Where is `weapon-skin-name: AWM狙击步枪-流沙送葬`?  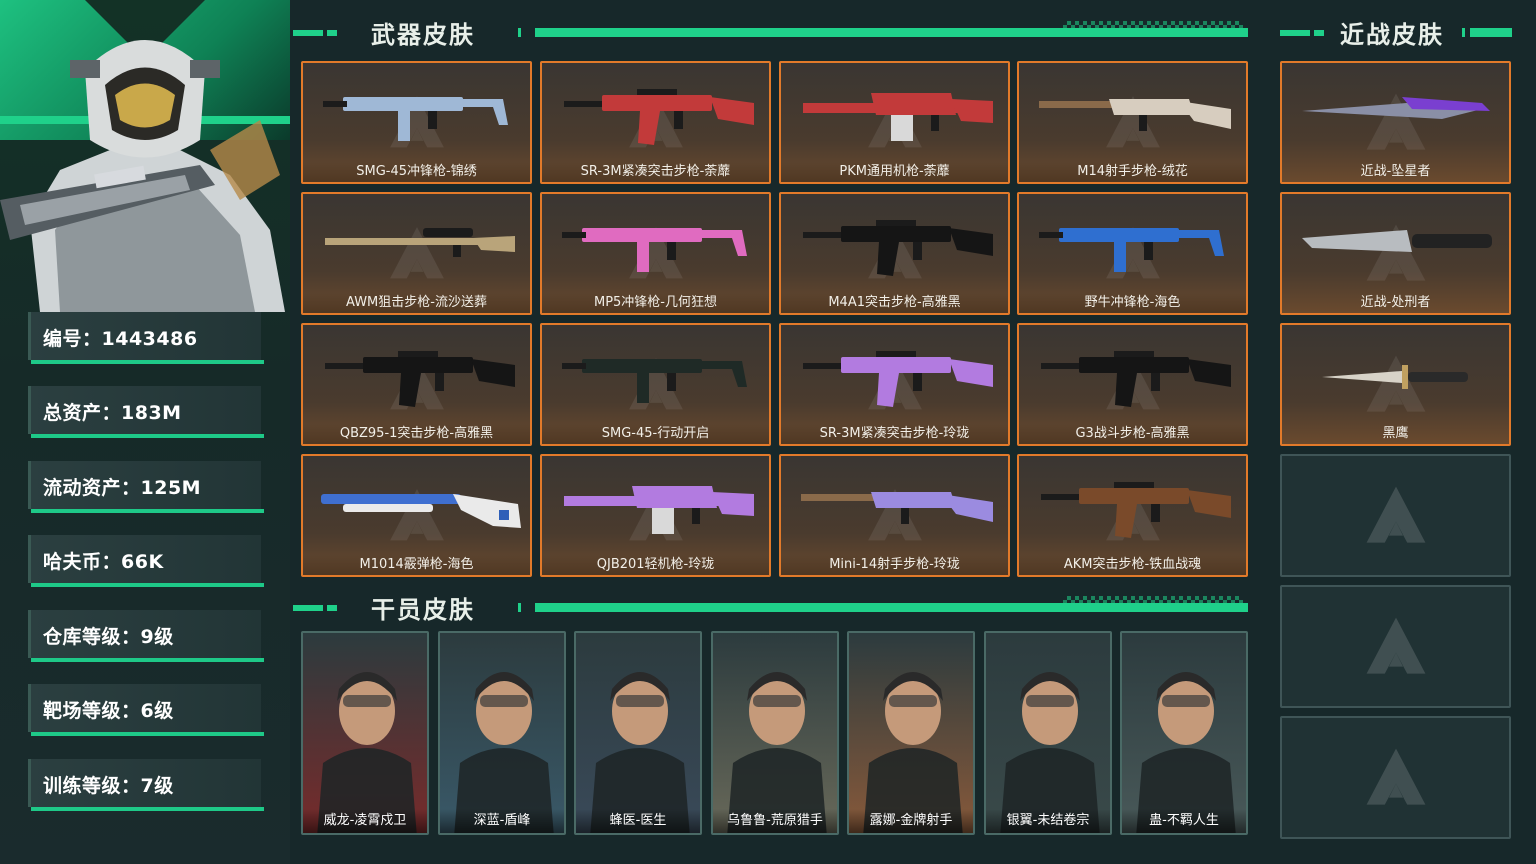 weapon-skin-name: AWM狙击步枪-流沙送葬 is located at coordinates (416, 303).